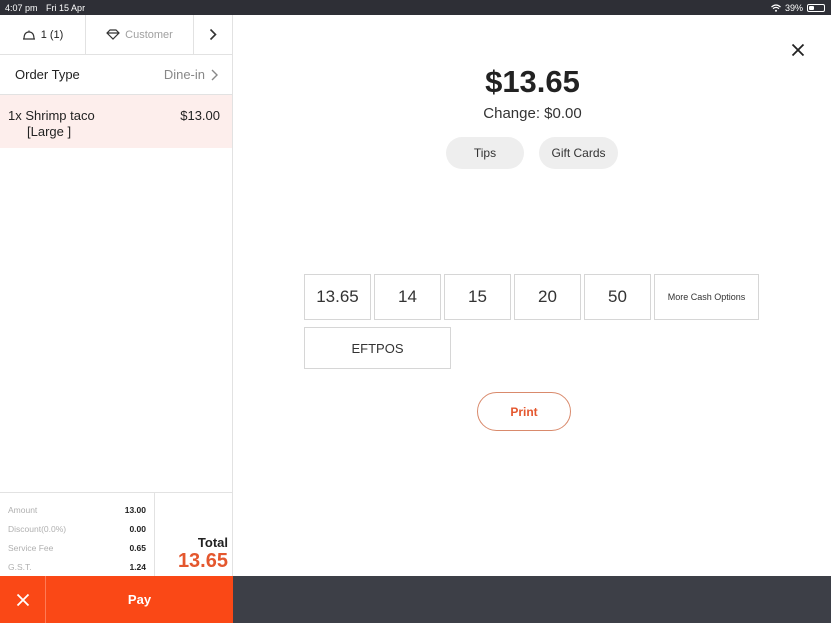 The width and height of the screenshot is (831, 623). What do you see at coordinates (37, 528) in the screenshot?
I see `summary-label: Discount(0.0%)` at bounding box center [37, 528].